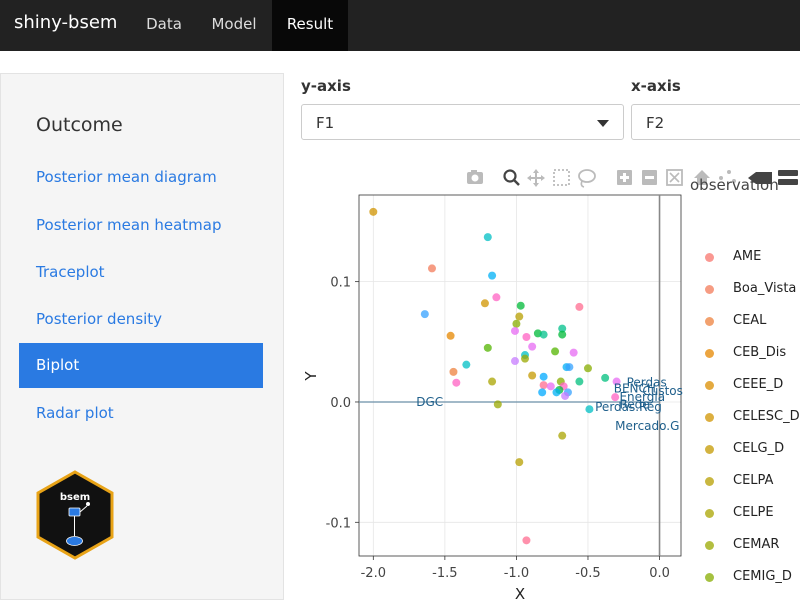 The width and height of the screenshot is (800, 600). I want to click on zoom-icon, so click(511, 177).